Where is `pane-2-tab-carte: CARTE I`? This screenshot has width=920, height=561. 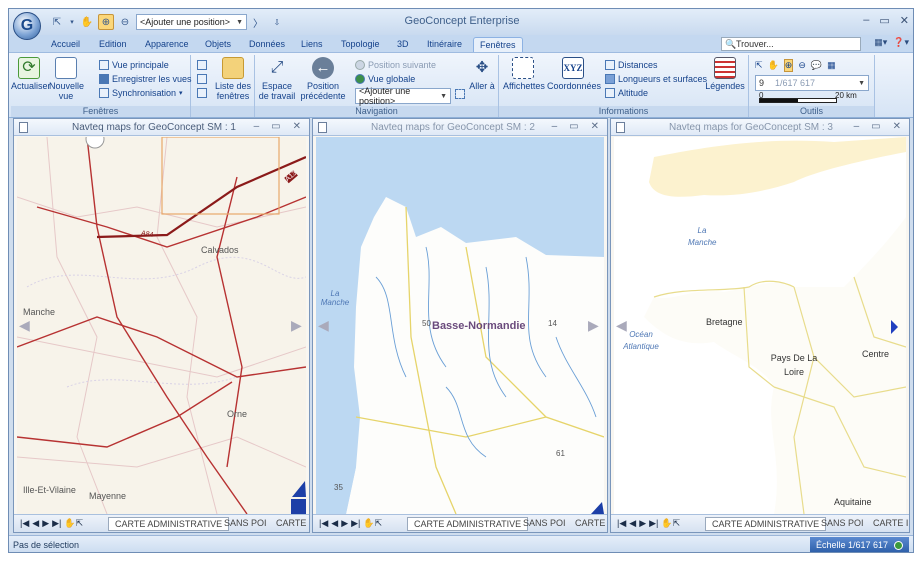 pane-2-tab-carte: CARTE I is located at coordinates (591, 524).